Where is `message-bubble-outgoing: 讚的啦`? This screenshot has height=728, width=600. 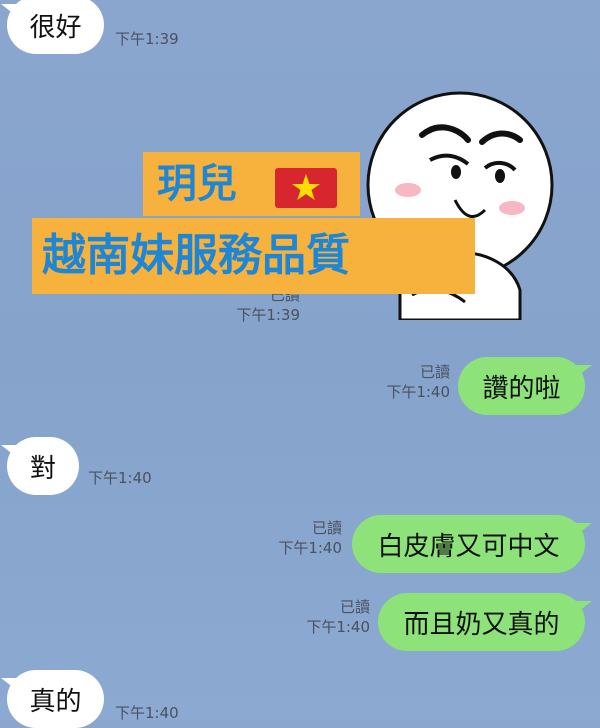
message-bubble-outgoing: 讚的啦 is located at coordinates (521, 386).